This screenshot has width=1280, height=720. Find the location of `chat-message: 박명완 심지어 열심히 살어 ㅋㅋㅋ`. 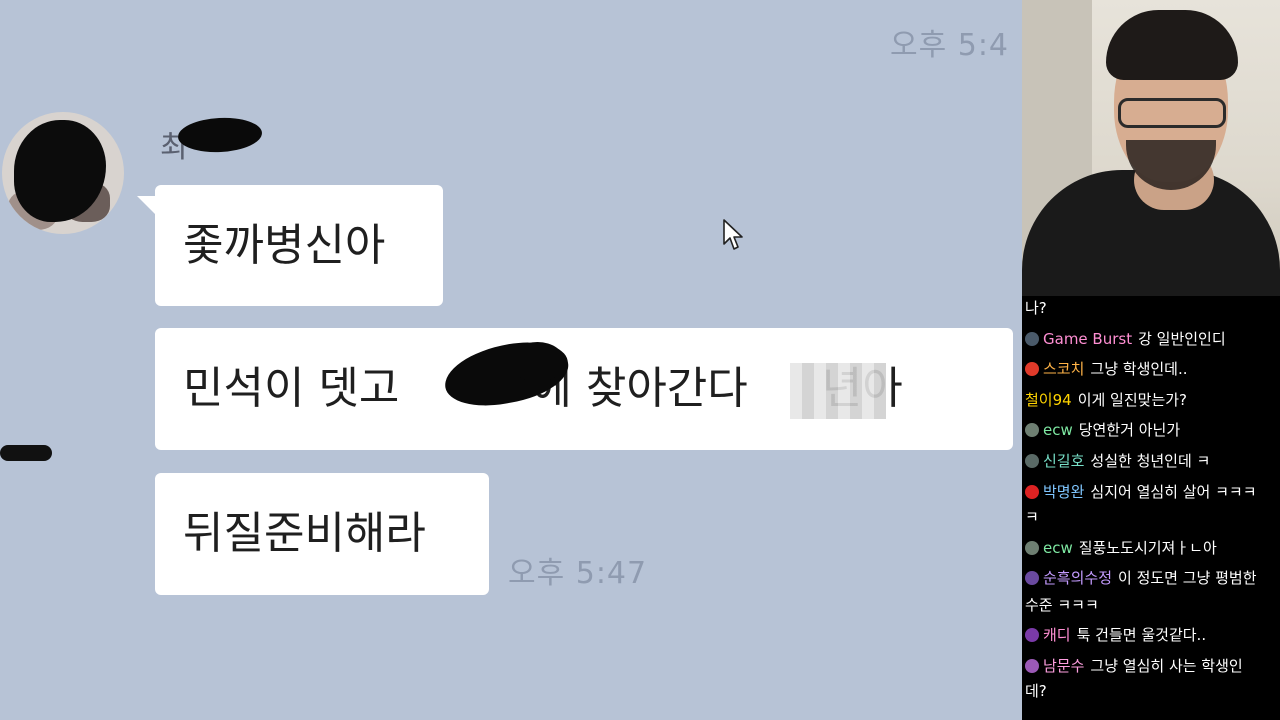

chat-message: 박명완 심지어 열심히 살어 ㅋㅋㅋ is located at coordinates (1141, 492).